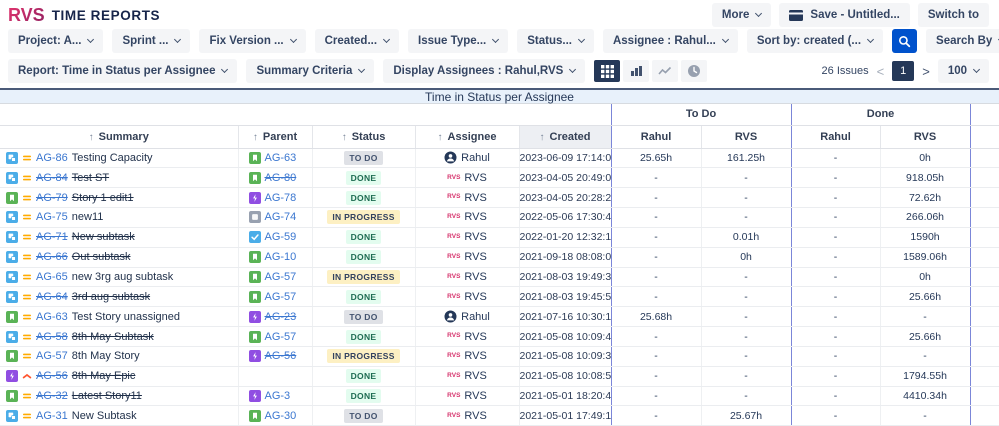  I want to click on current-page: 1, so click(903, 71).